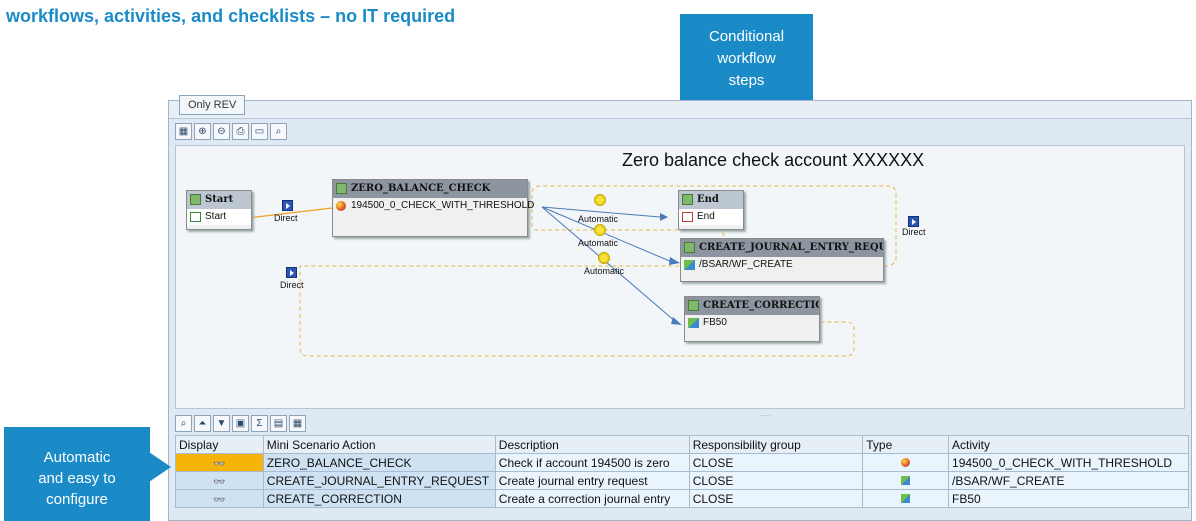 This screenshot has width=1196, height=521. What do you see at coordinates (746, 58) in the screenshot?
I see `callout-line: workflow` at bounding box center [746, 58].